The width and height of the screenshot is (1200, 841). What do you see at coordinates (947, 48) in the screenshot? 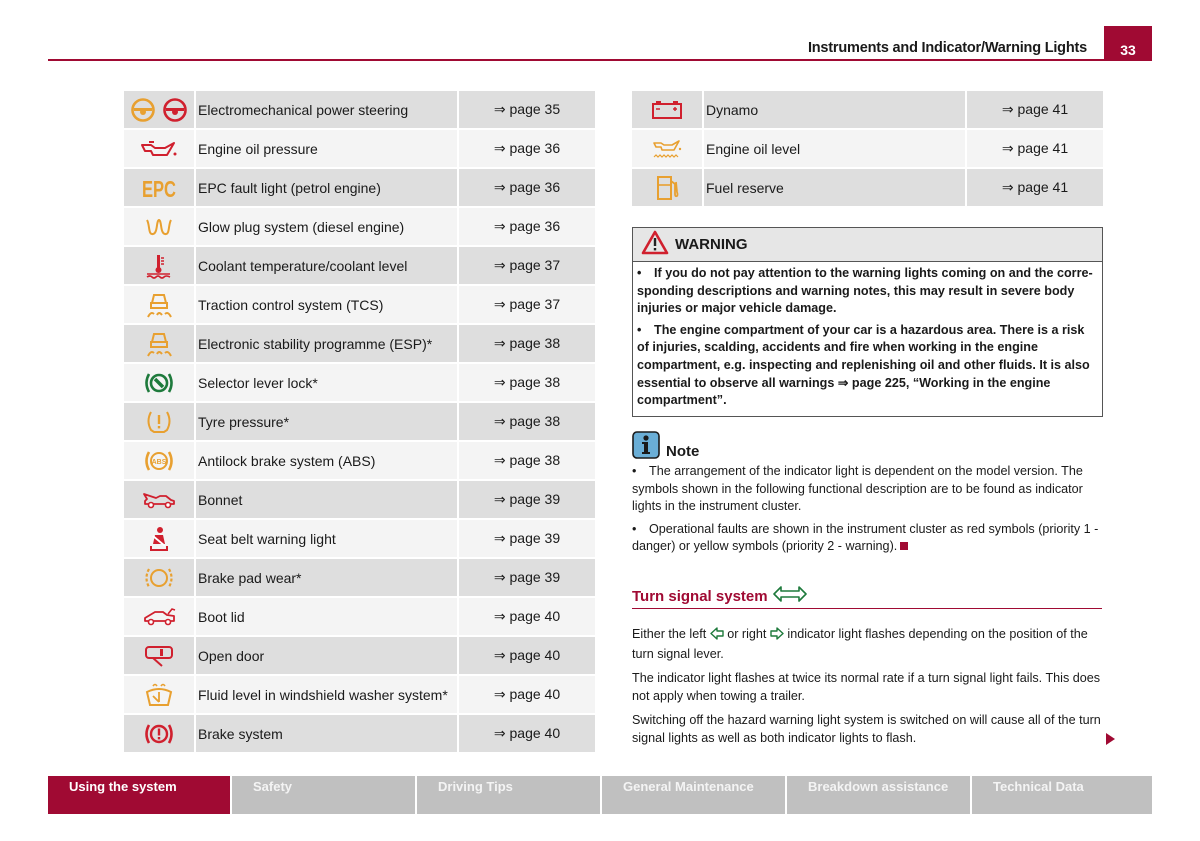
I see `header-title: Instruments and Indicator/Warning Lights` at bounding box center [947, 48].